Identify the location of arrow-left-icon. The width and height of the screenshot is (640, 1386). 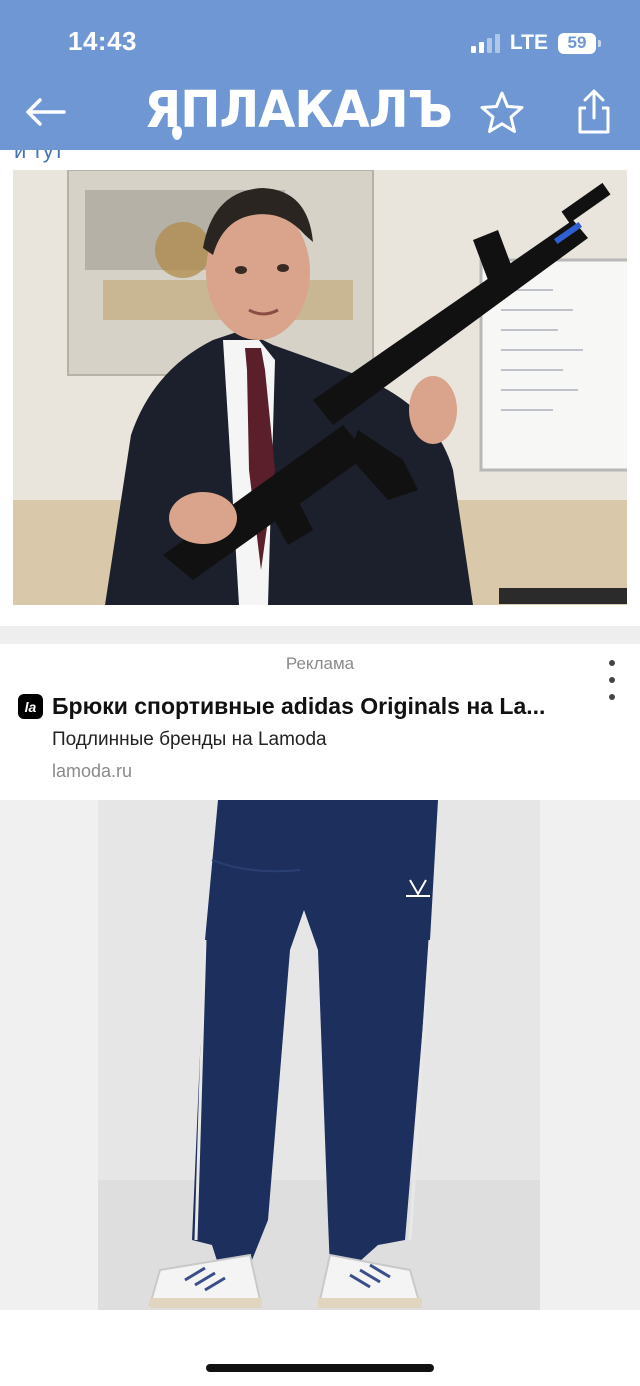
(46, 112).